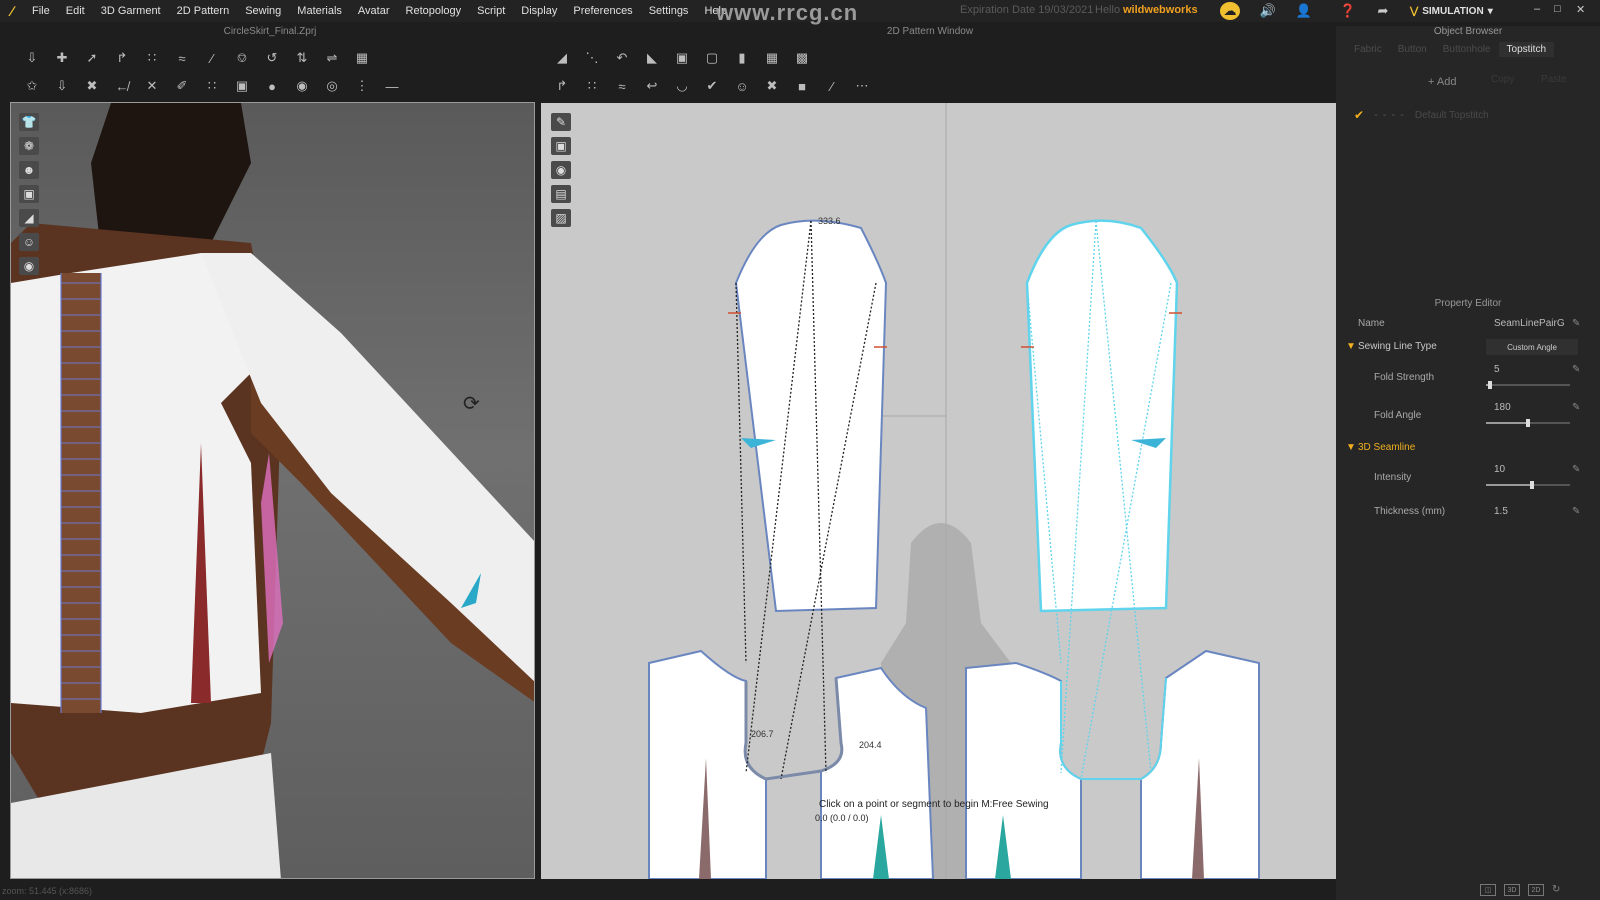 The height and width of the screenshot is (900, 1600). What do you see at coordinates (29, 266) in the screenshot?
I see `sphere-icon: ◉` at bounding box center [29, 266].